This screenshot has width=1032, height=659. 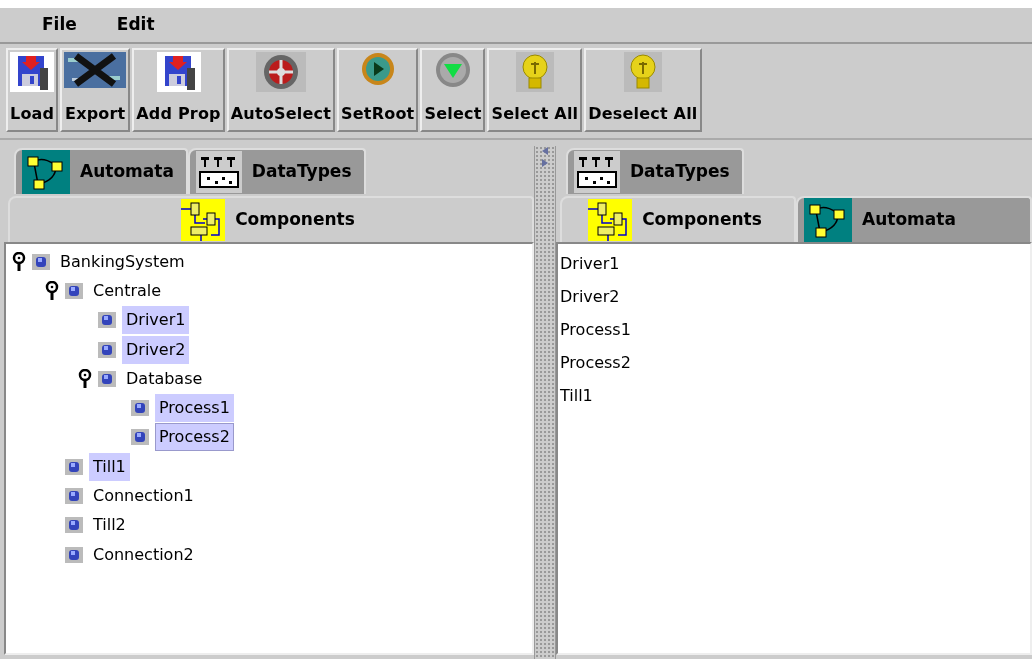 What do you see at coordinates (794, 329) in the screenshot?
I see `list-item: Process1` at bounding box center [794, 329].